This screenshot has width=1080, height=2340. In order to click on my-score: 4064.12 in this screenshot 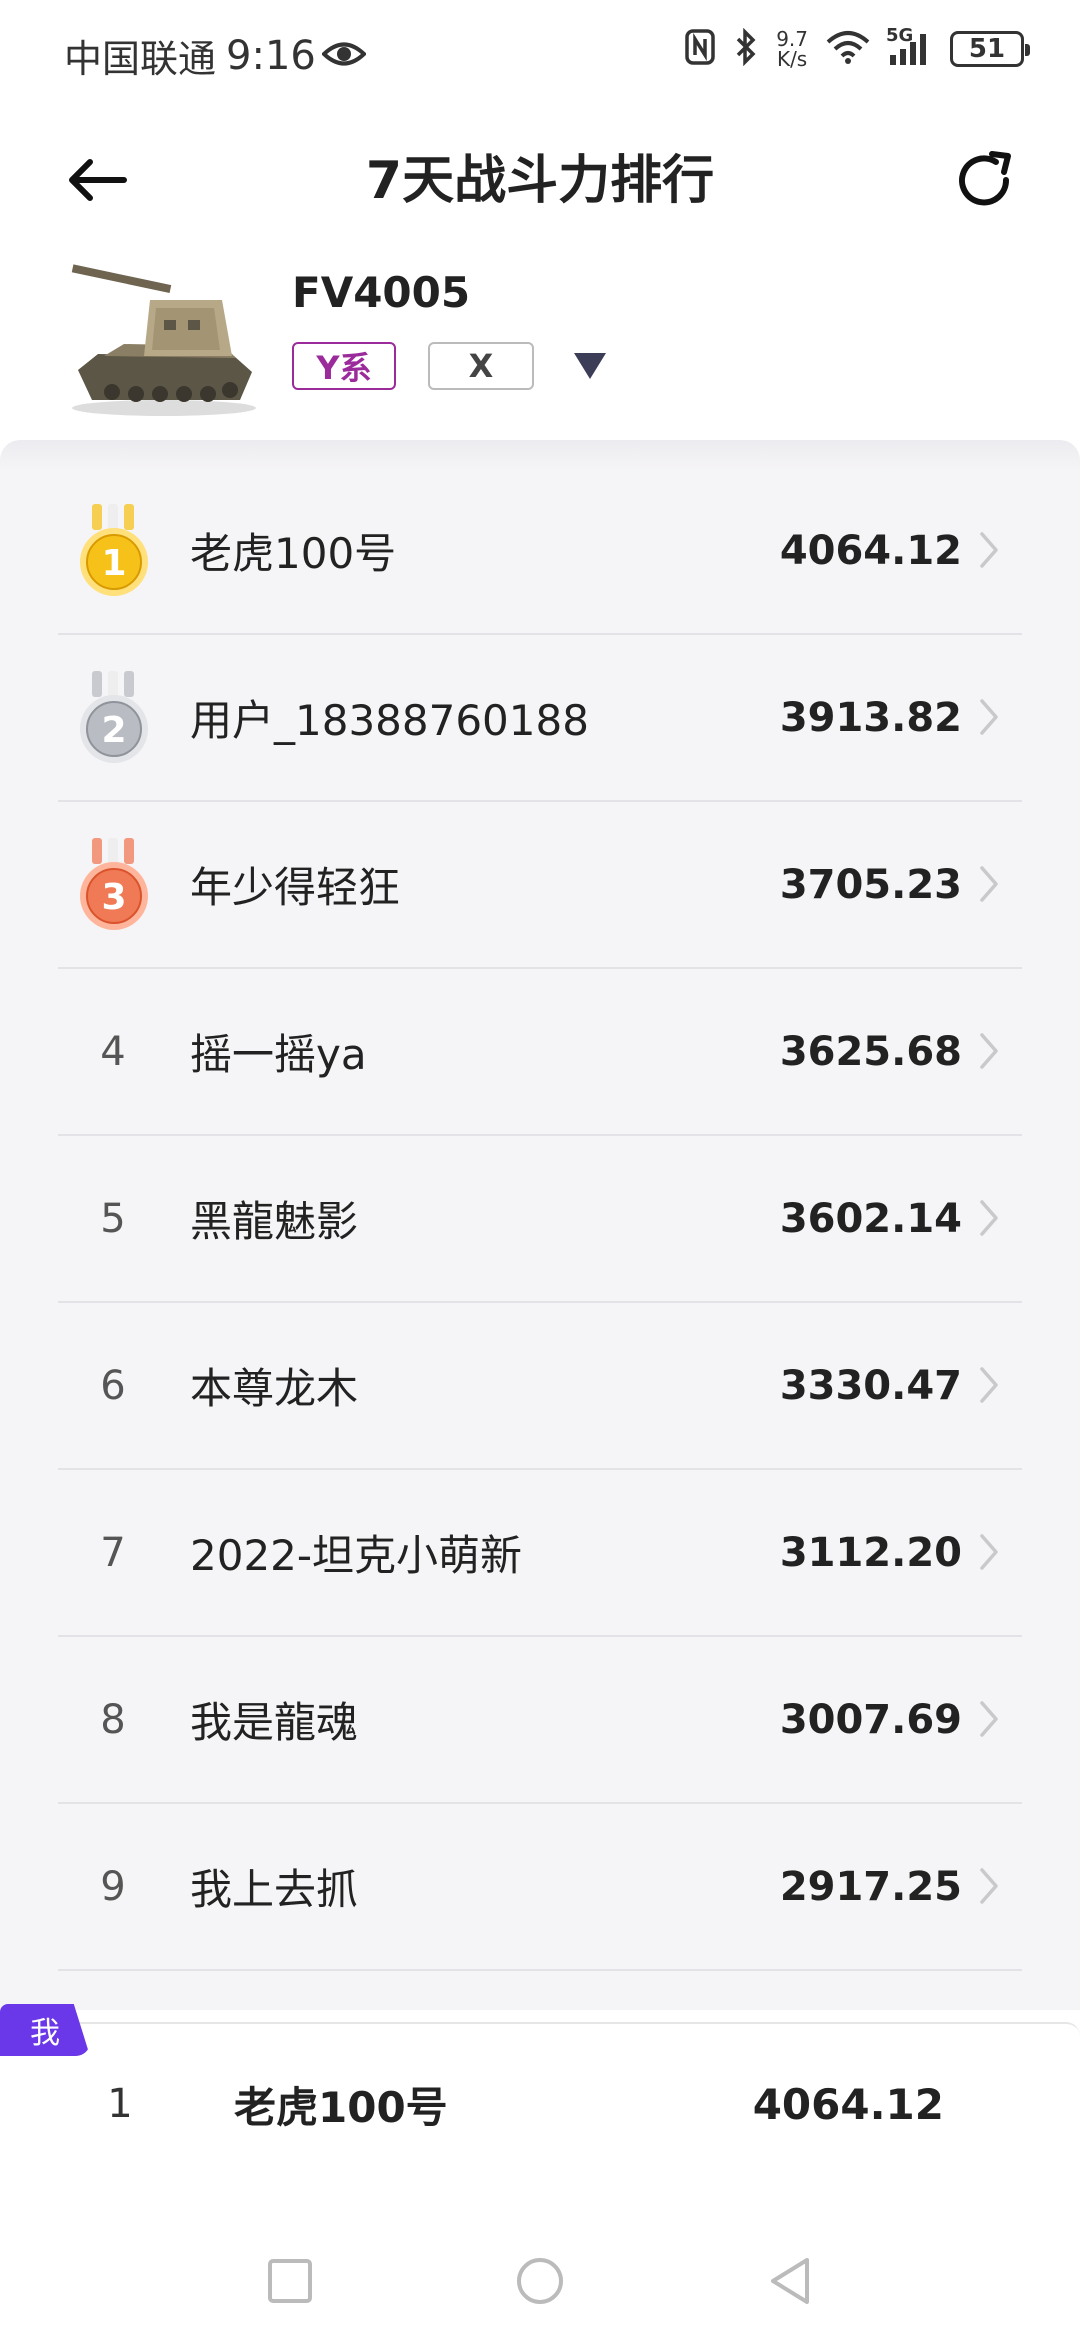, I will do `click(848, 2104)`.